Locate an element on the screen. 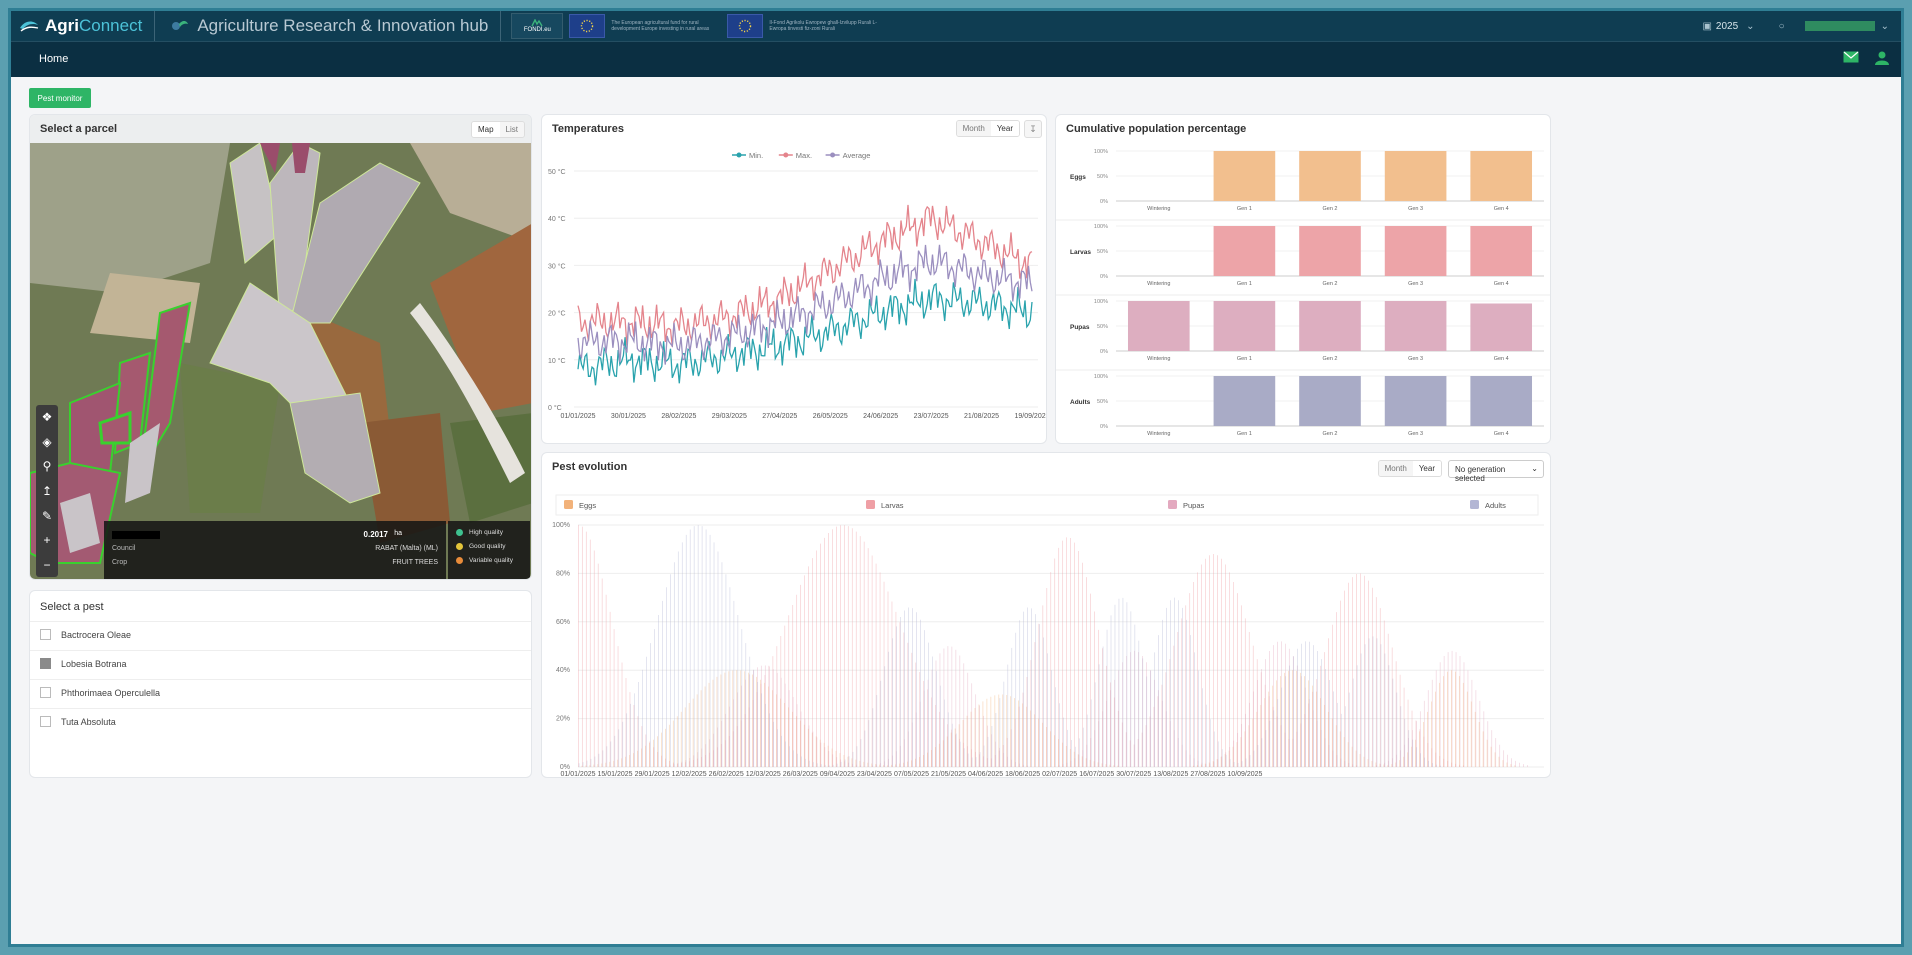 Image resolution: width=1912 pixels, height=955 pixels. nav-icons is located at coordinates (1866, 58).